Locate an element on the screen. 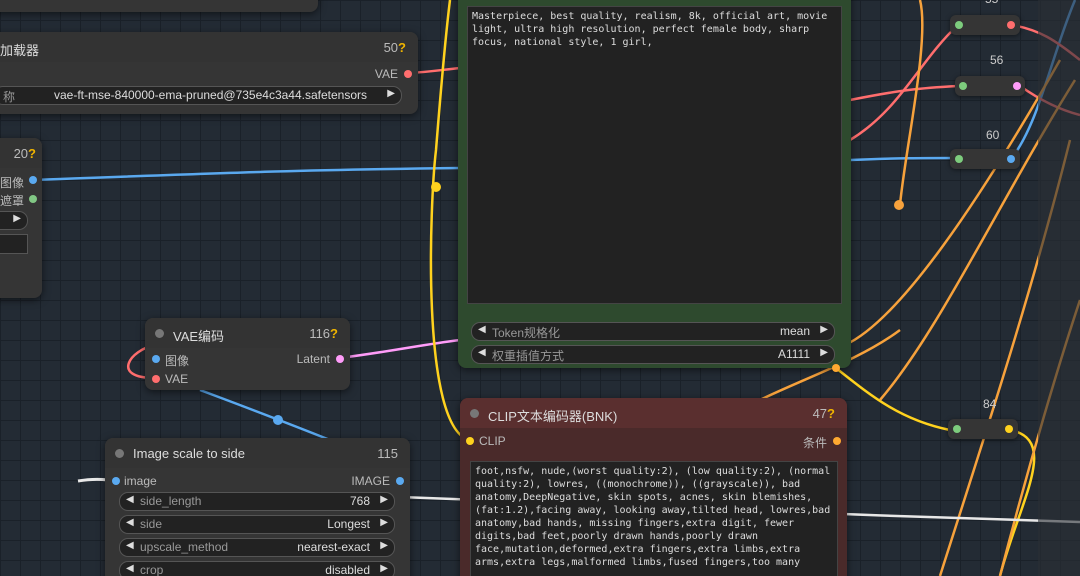 Image resolution: width=1080 pixels, height=576 pixels. reroute-dot-image is located at coordinates (278, 420).